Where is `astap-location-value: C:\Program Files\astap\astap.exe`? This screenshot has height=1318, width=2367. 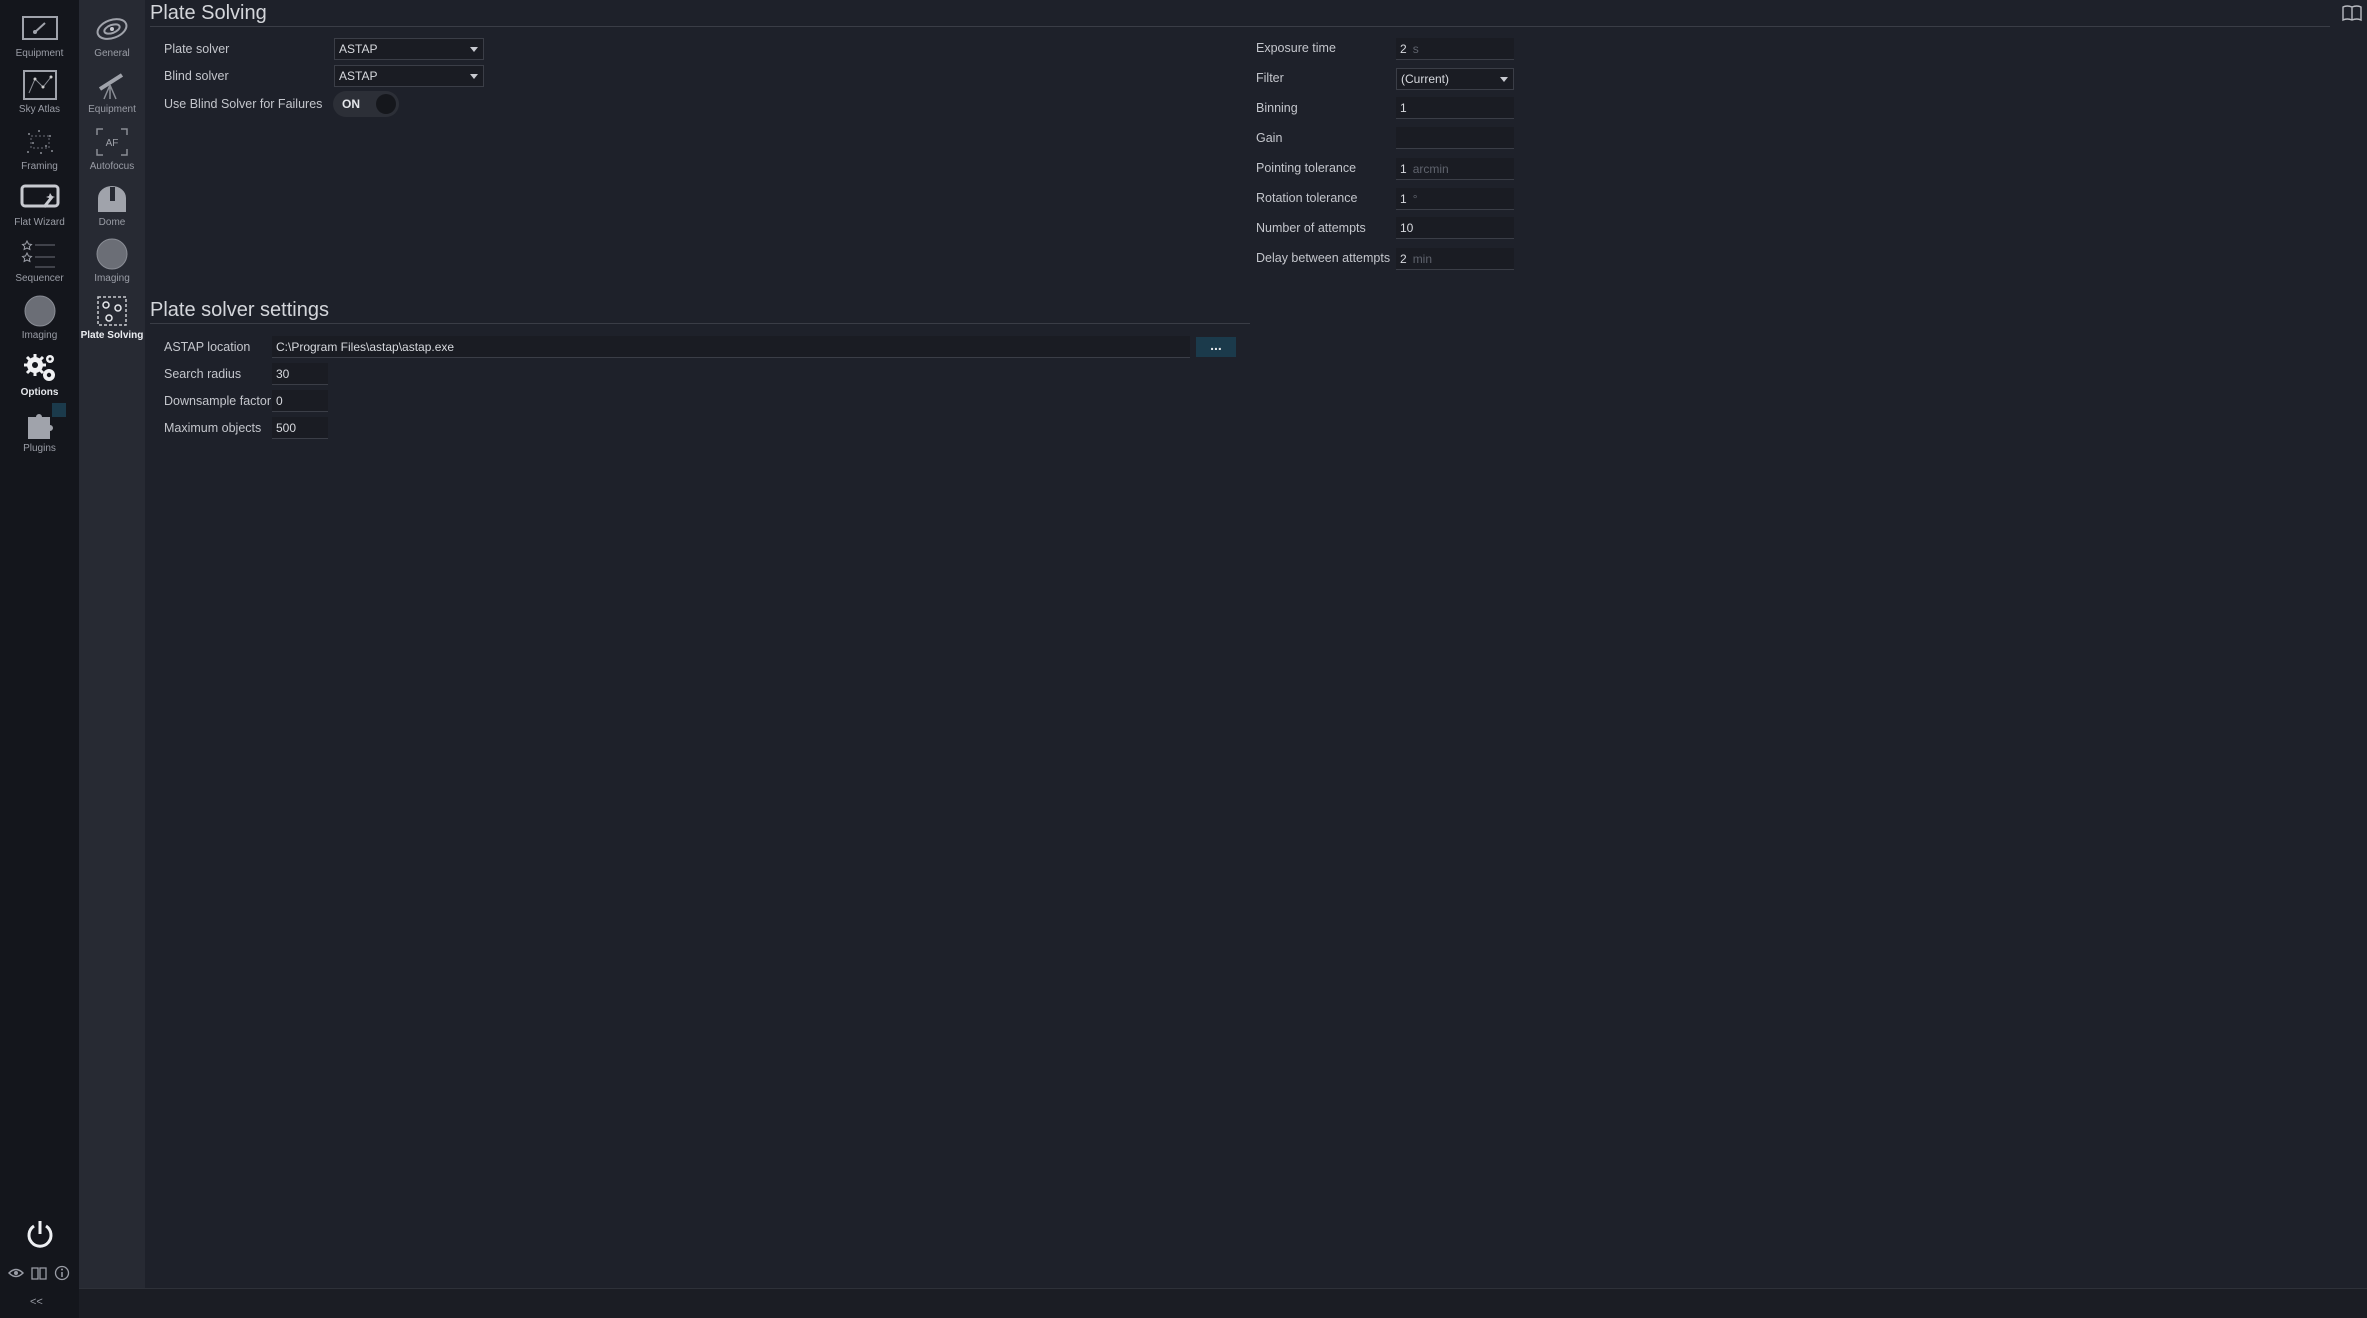 astap-location-value: C:\Program Files\astap\astap.exe is located at coordinates (365, 347).